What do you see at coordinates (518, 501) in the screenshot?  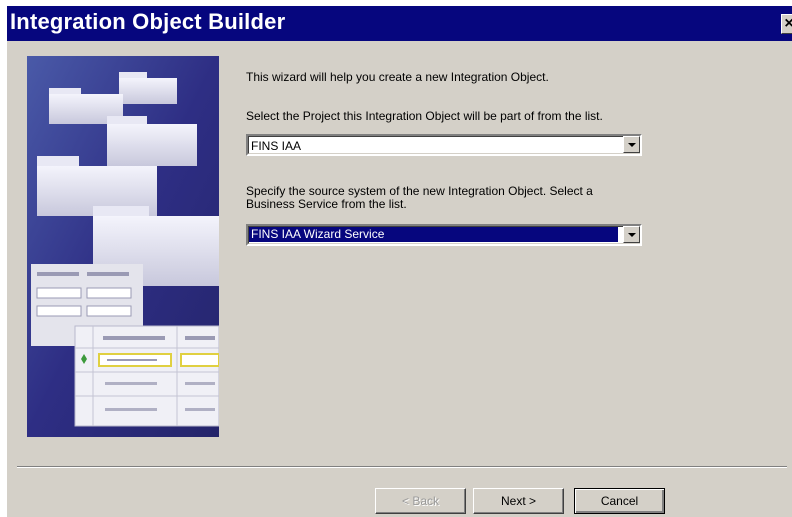 I see `next-button: Next >` at bounding box center [518, 501].